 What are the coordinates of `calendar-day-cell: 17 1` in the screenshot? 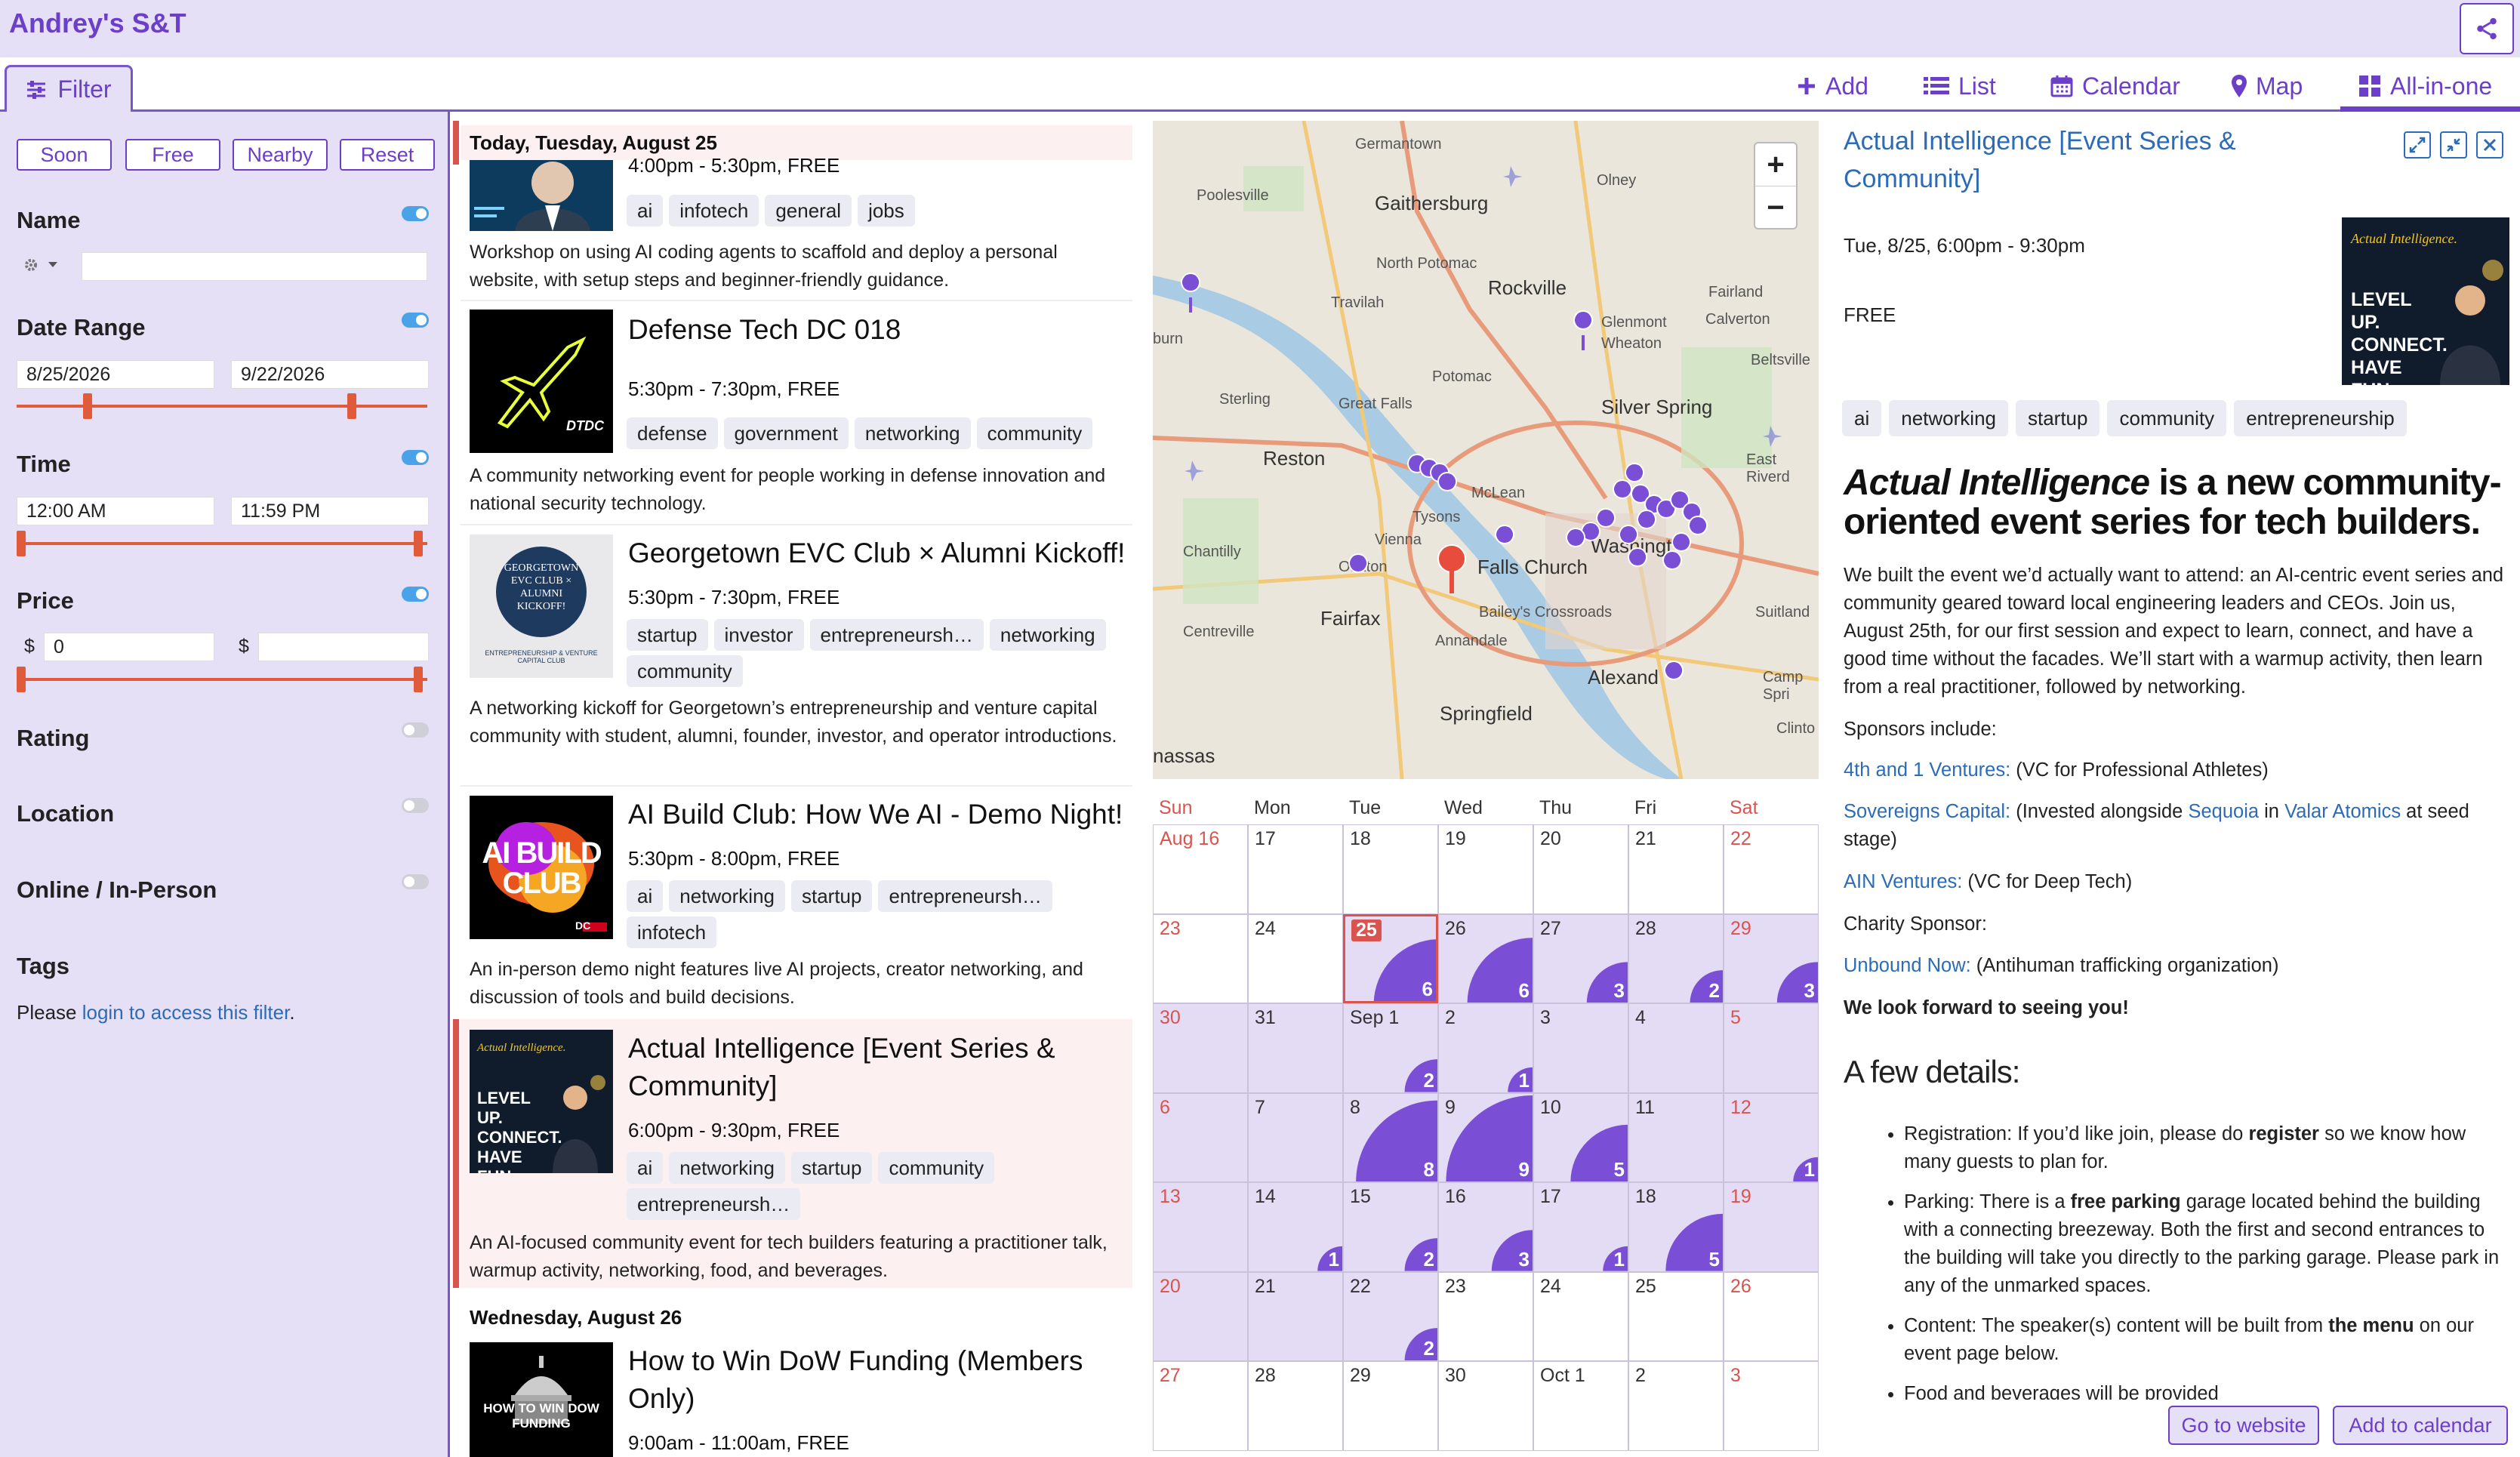 It's located at (1580, 1227).